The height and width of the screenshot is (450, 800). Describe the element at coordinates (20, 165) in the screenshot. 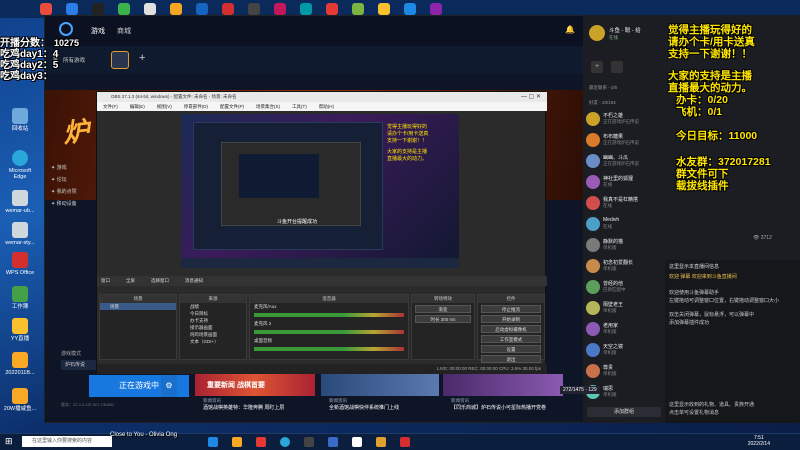

I see `desktop-icon-edge: Microsoft Edge` at that location.